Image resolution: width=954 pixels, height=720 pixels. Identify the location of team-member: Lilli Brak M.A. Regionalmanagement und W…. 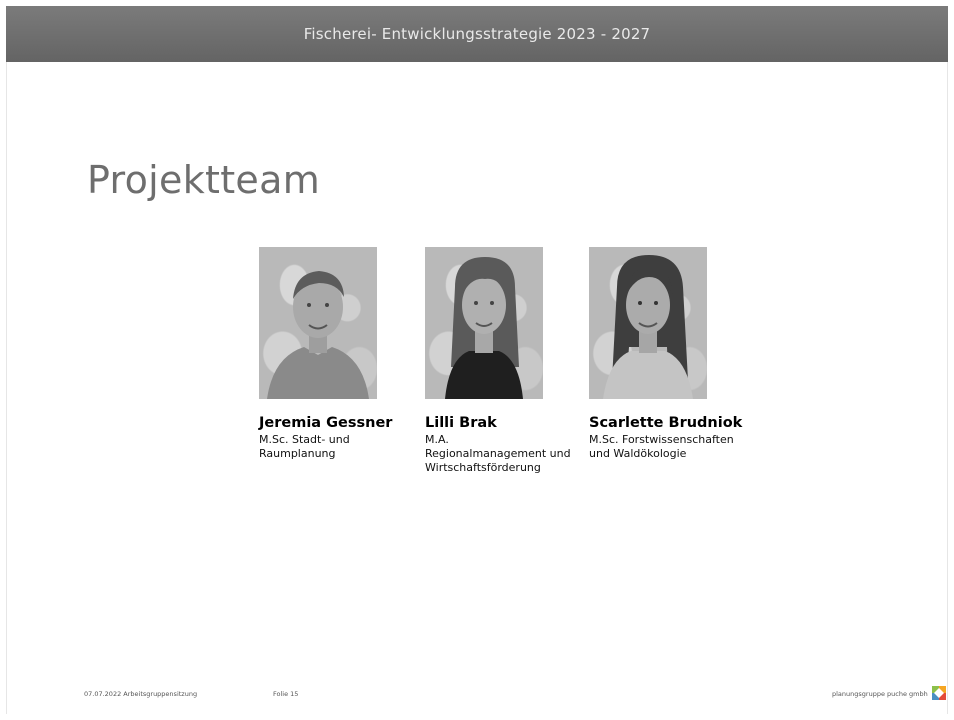
(507, 361).